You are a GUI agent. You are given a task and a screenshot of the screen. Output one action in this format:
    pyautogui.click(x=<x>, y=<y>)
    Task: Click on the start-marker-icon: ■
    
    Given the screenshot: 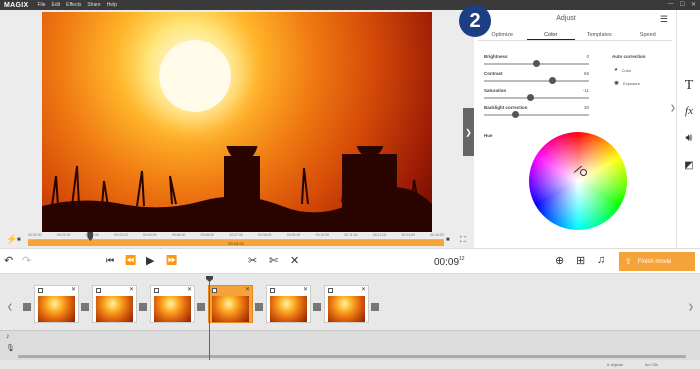 What is the action you would take?
    pyautogui.click(x=19, y=240)
    